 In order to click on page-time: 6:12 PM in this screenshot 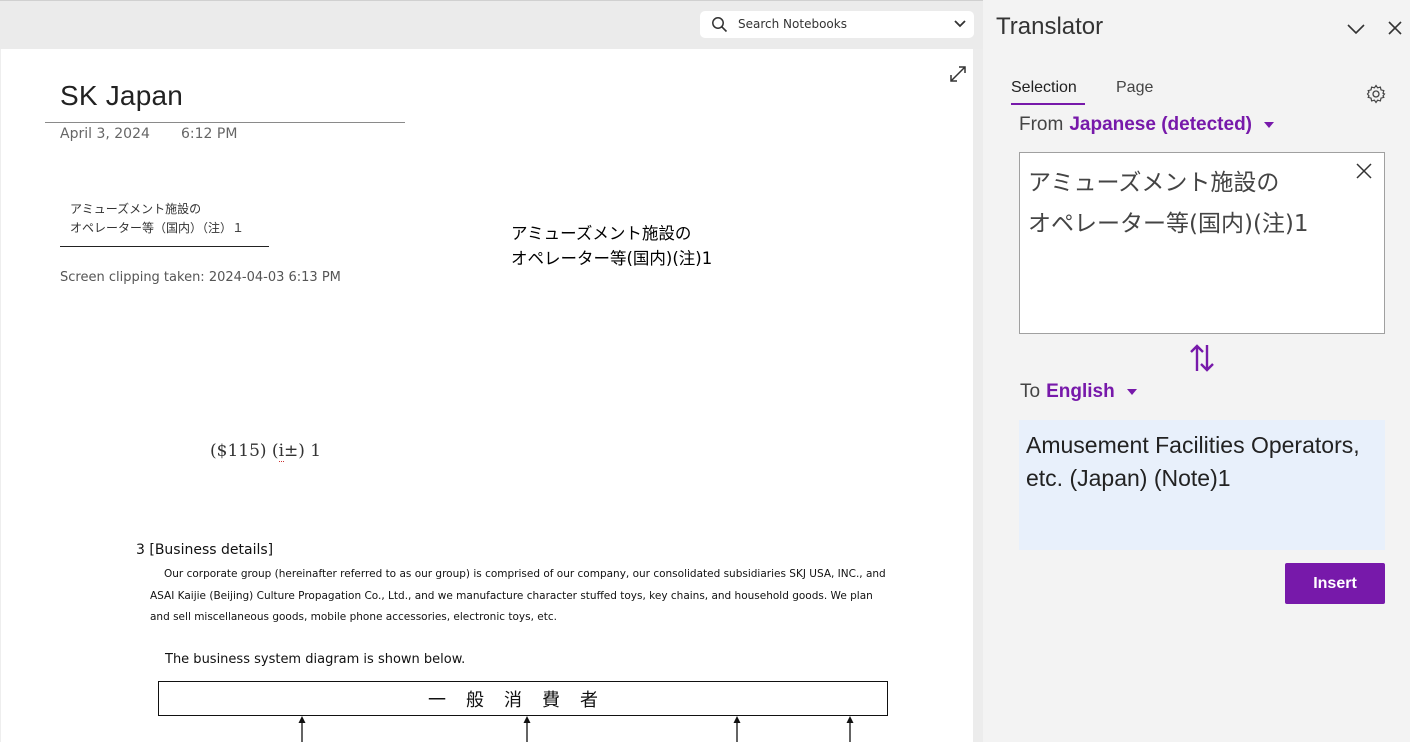, I will do `click(209, 134)`.